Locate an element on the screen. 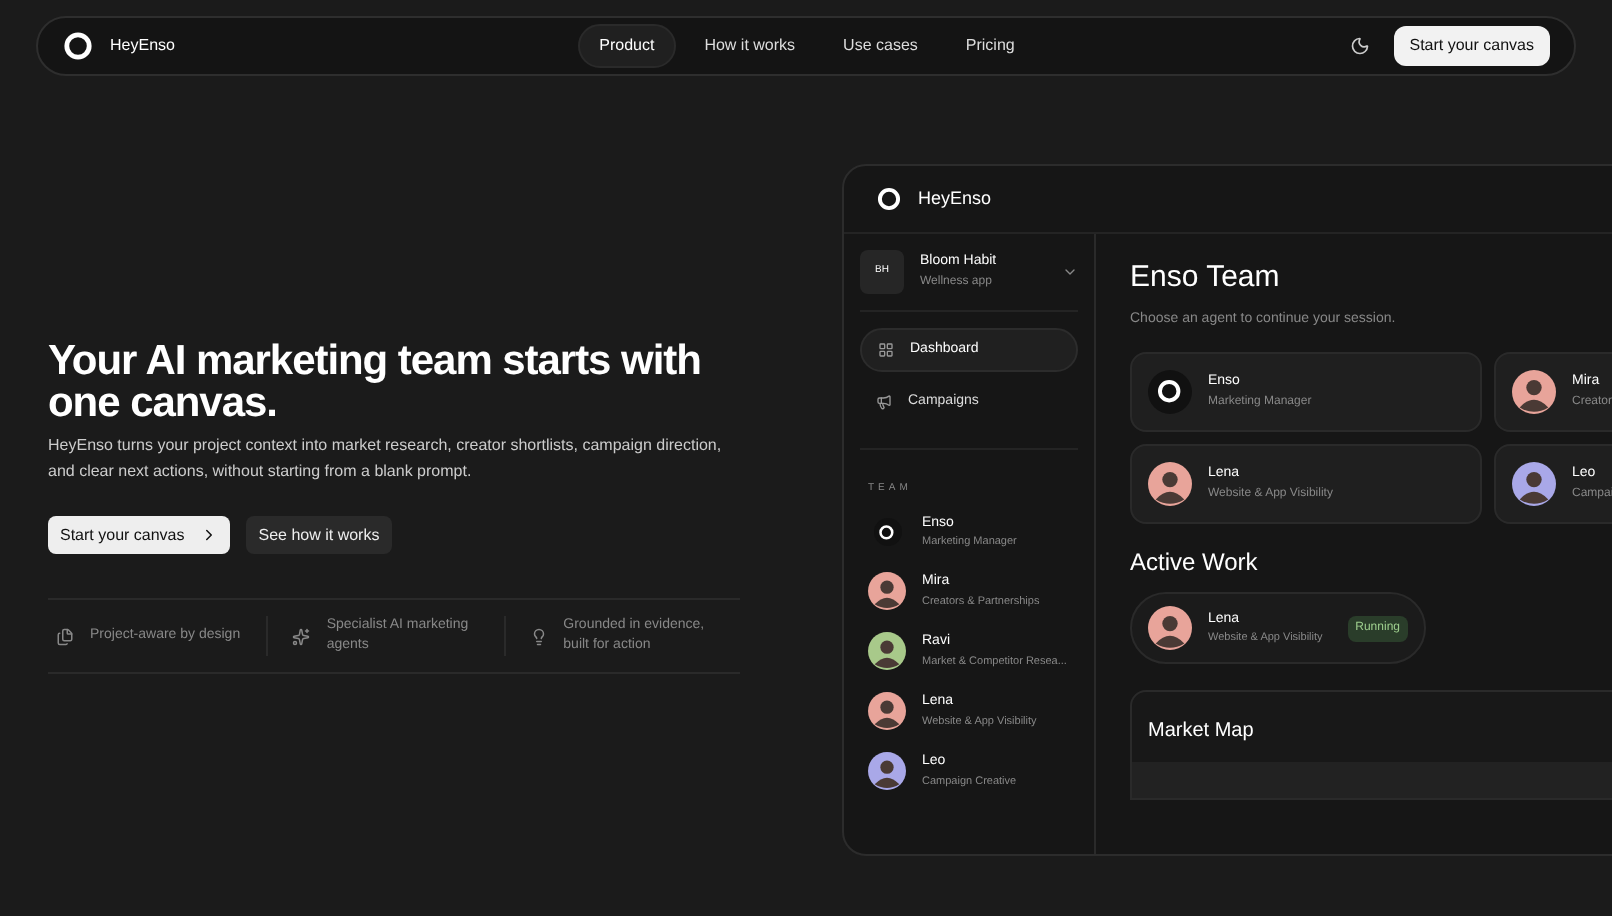 The height and width of the screenshot is (916, 1612). nav-link: How it works is located at coordinates (750, 46).